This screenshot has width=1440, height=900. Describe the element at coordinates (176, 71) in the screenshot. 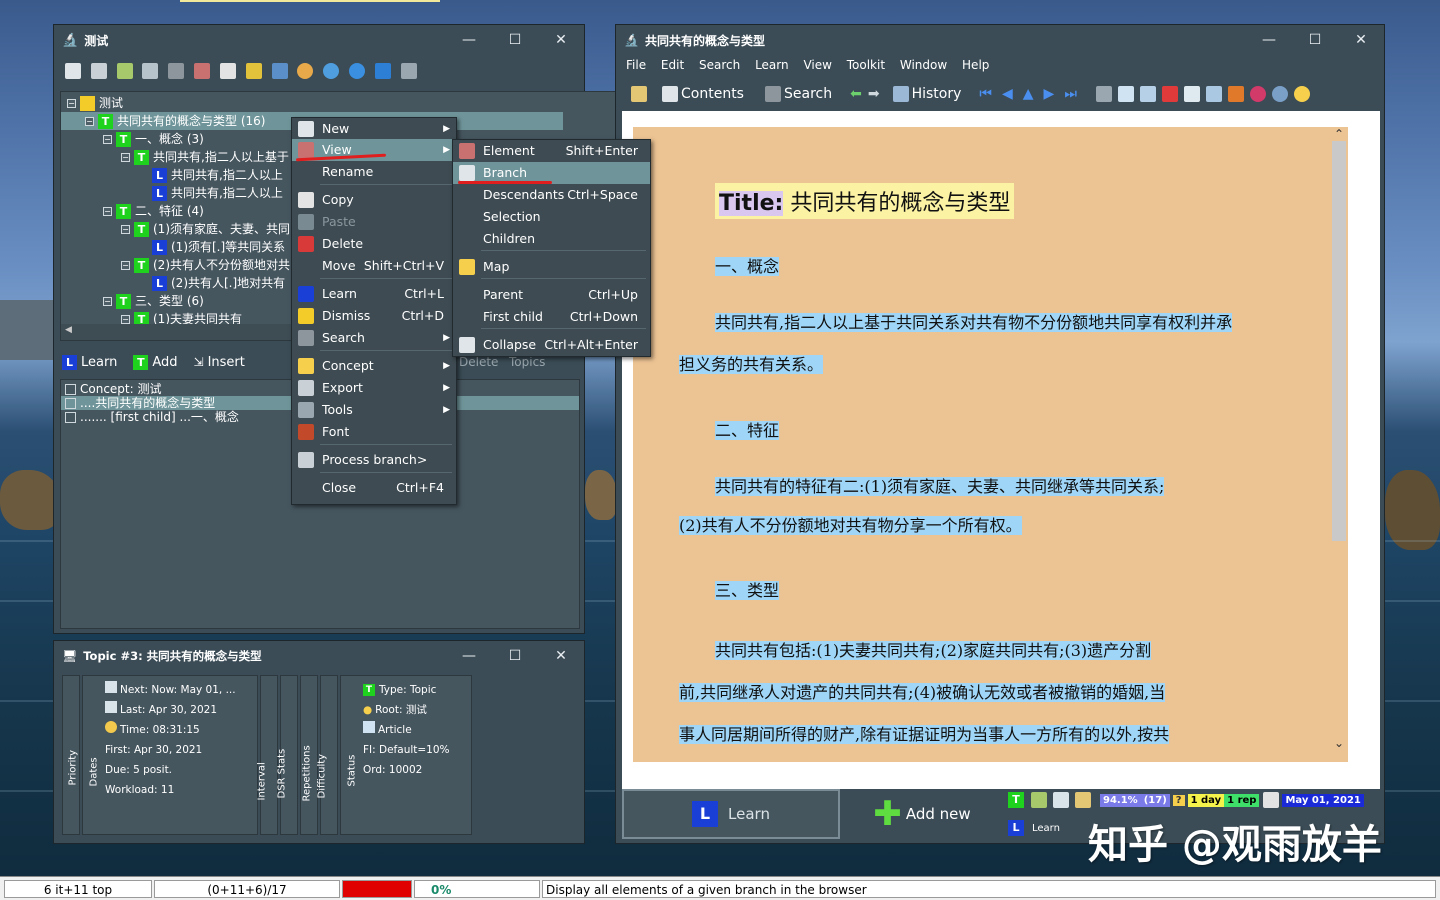

I see `binoculars-icon` at that location.